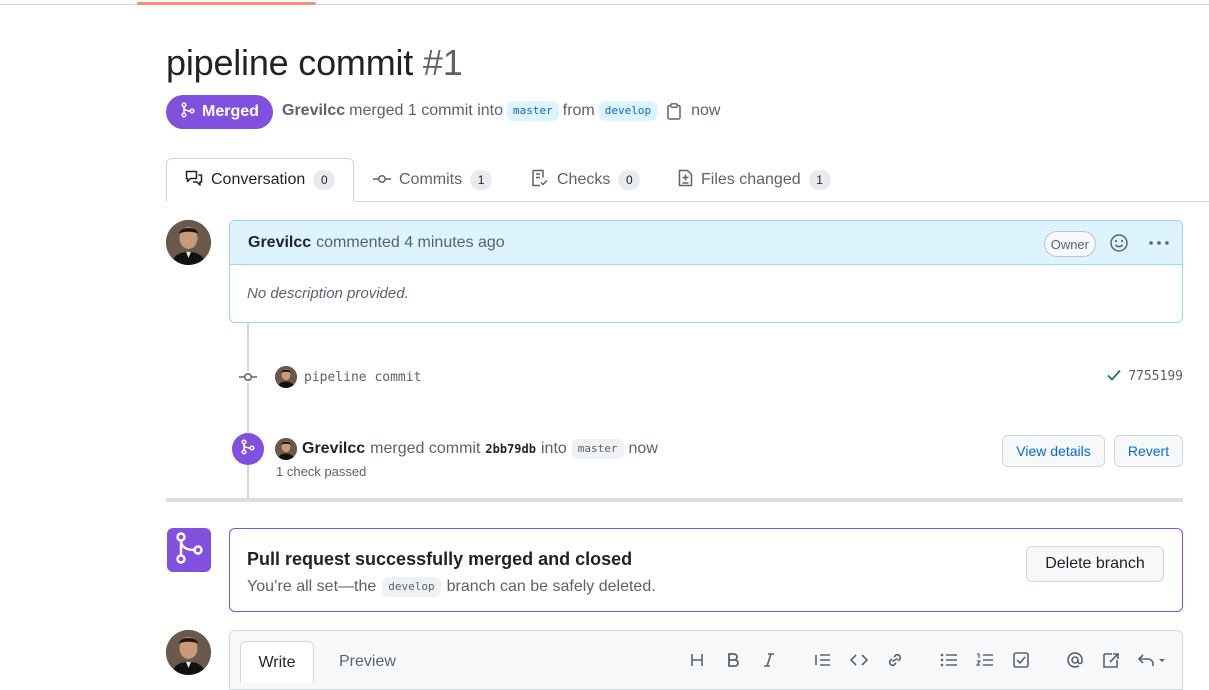 This screenshot has width=1209, height=690. I want to click on commit-event: pipeline commit, so click(348, 377).